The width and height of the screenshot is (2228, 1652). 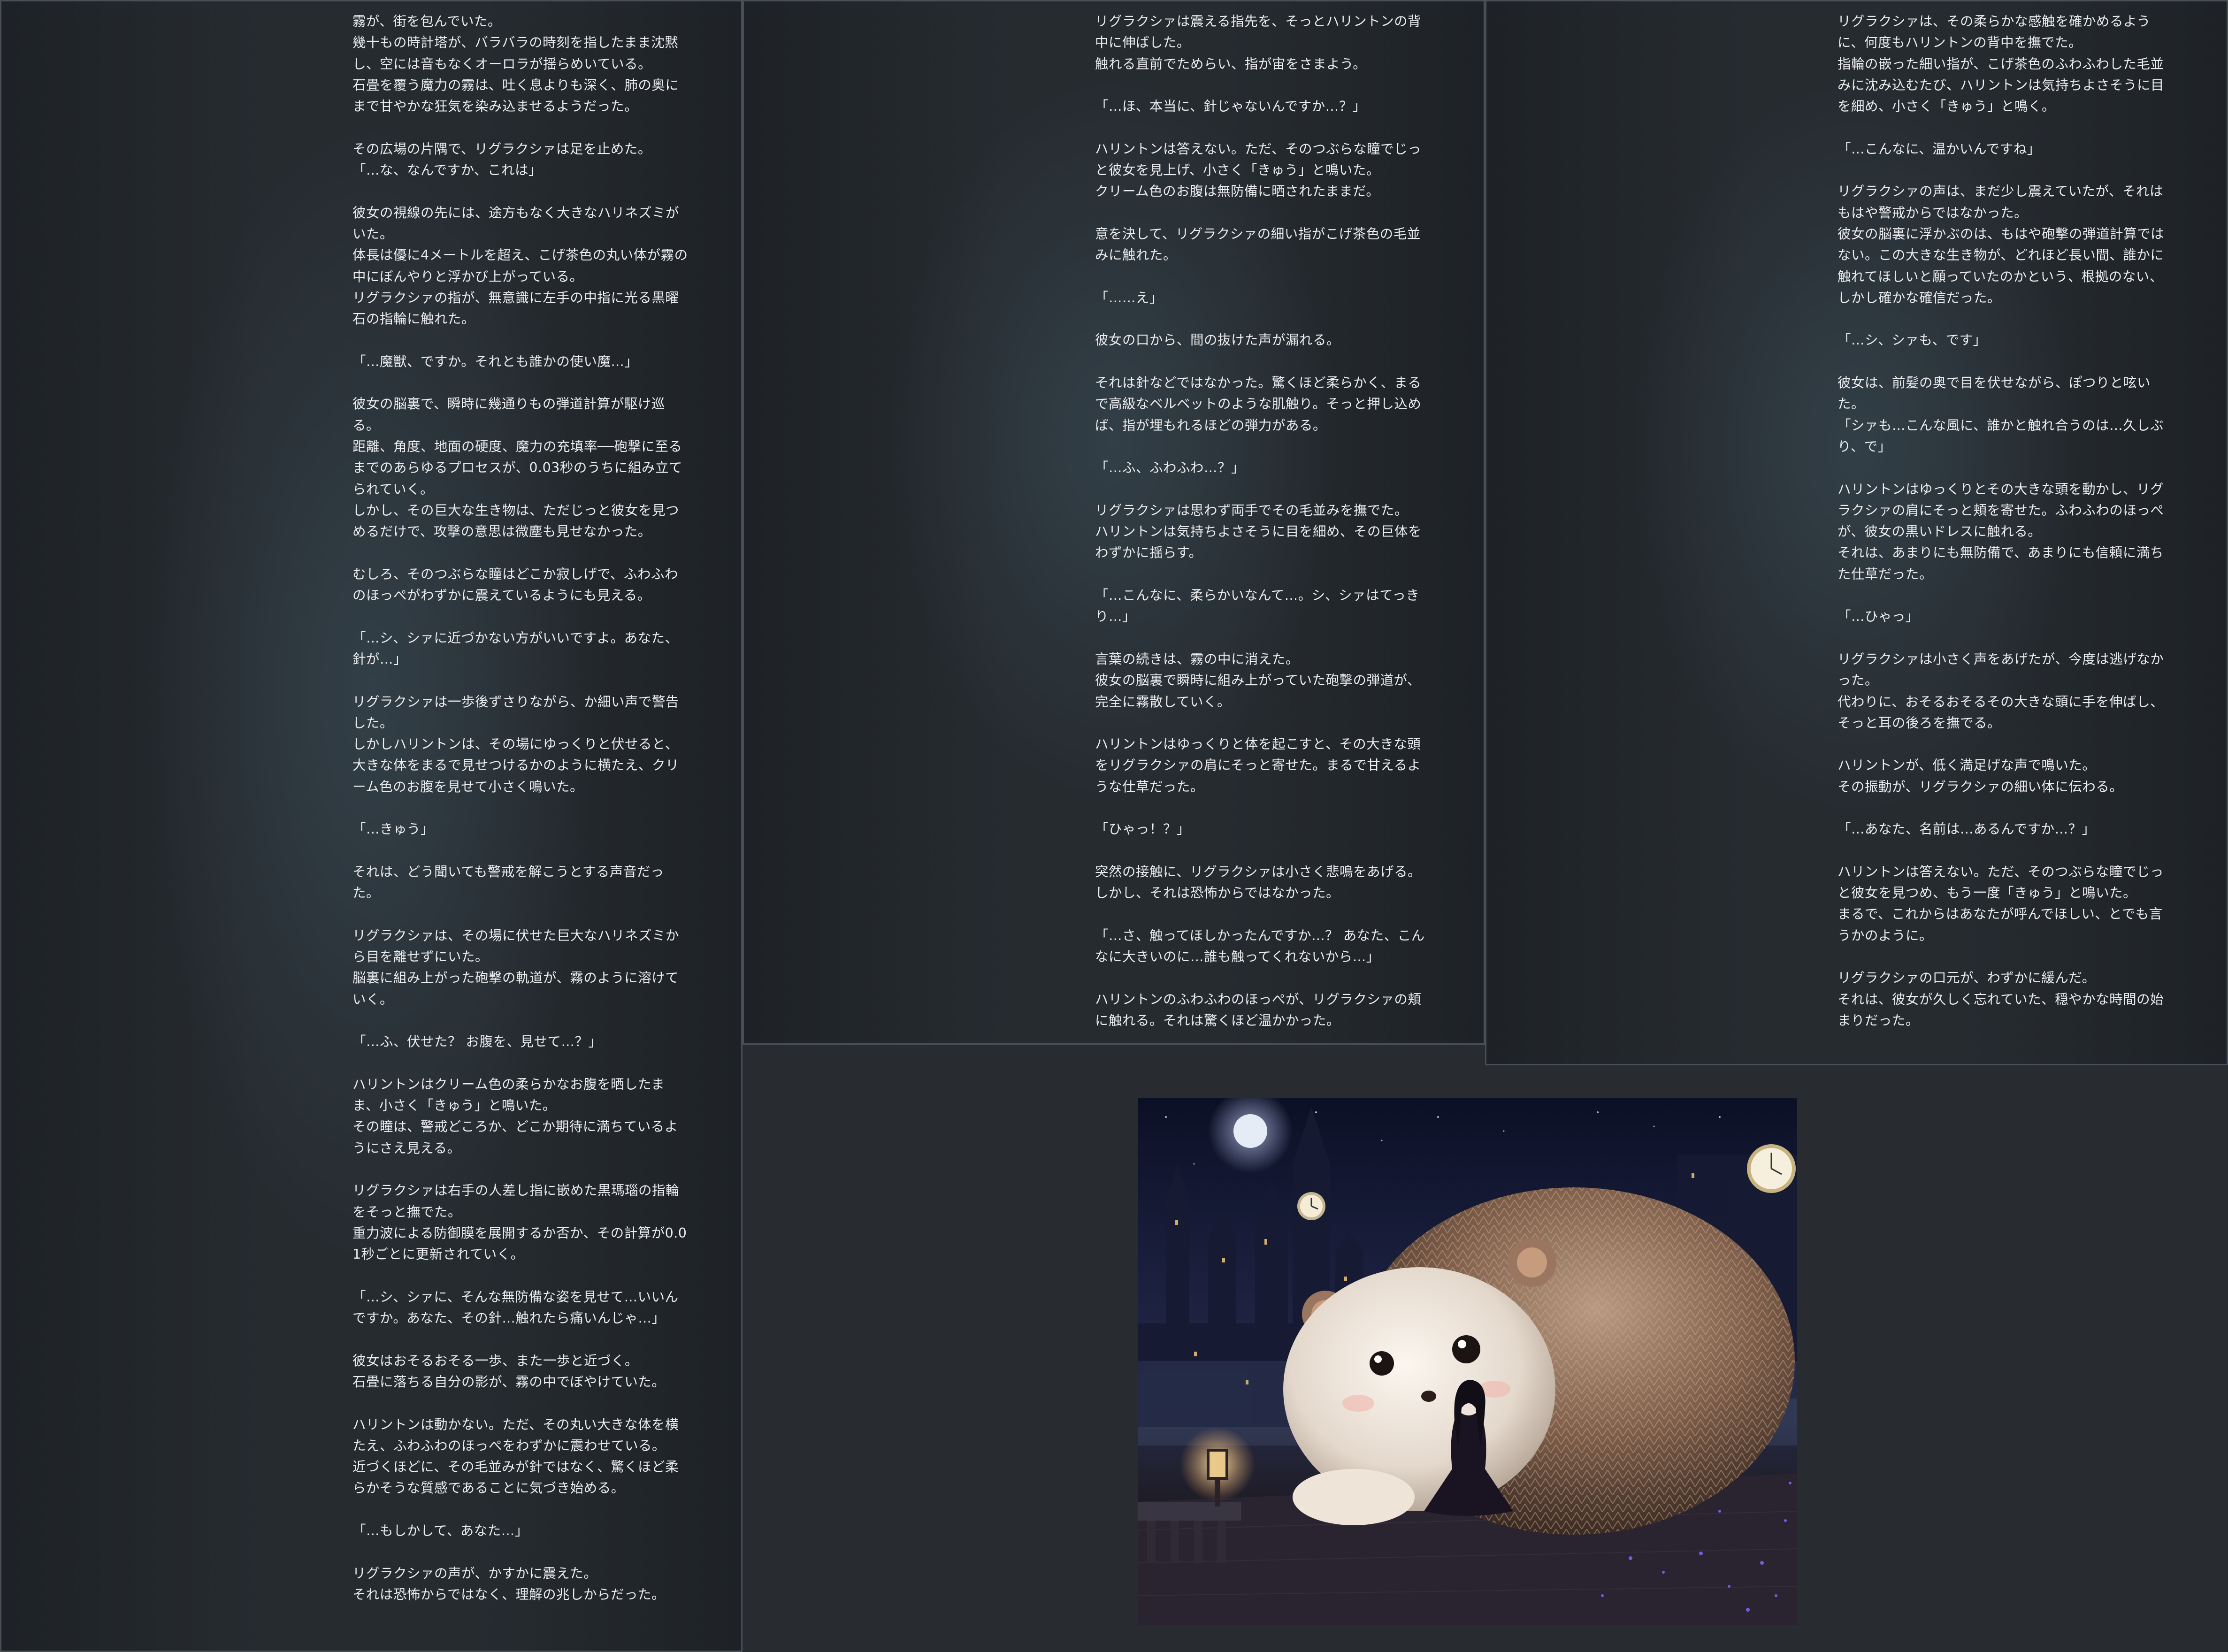 What do you see at coordinates (1129, 298) in the screenshot?
I see `story-line: 「……え」` at bounding box center [1129, 298].